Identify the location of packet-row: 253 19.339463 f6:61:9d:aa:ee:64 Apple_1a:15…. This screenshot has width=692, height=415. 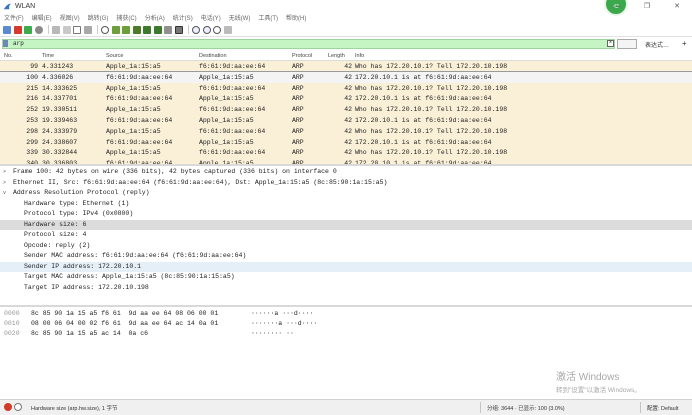
(346, 120).